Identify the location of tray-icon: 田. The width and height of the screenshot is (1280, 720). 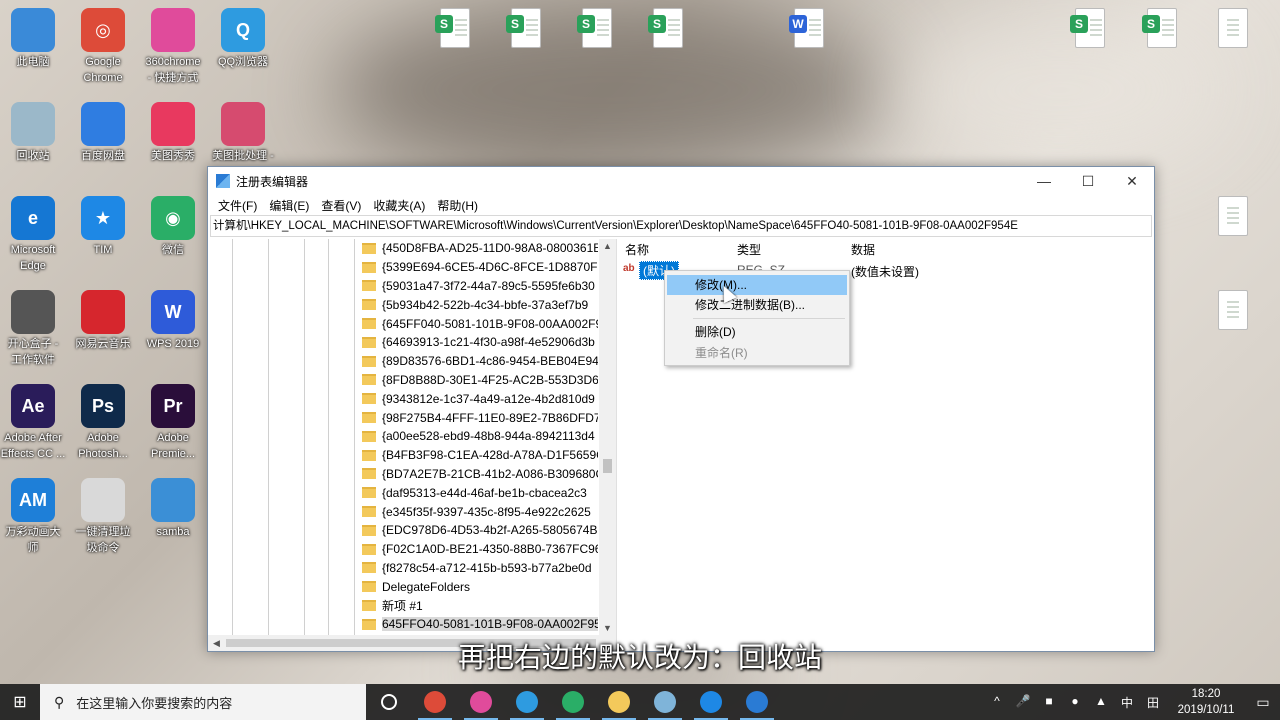
(1153, 702).